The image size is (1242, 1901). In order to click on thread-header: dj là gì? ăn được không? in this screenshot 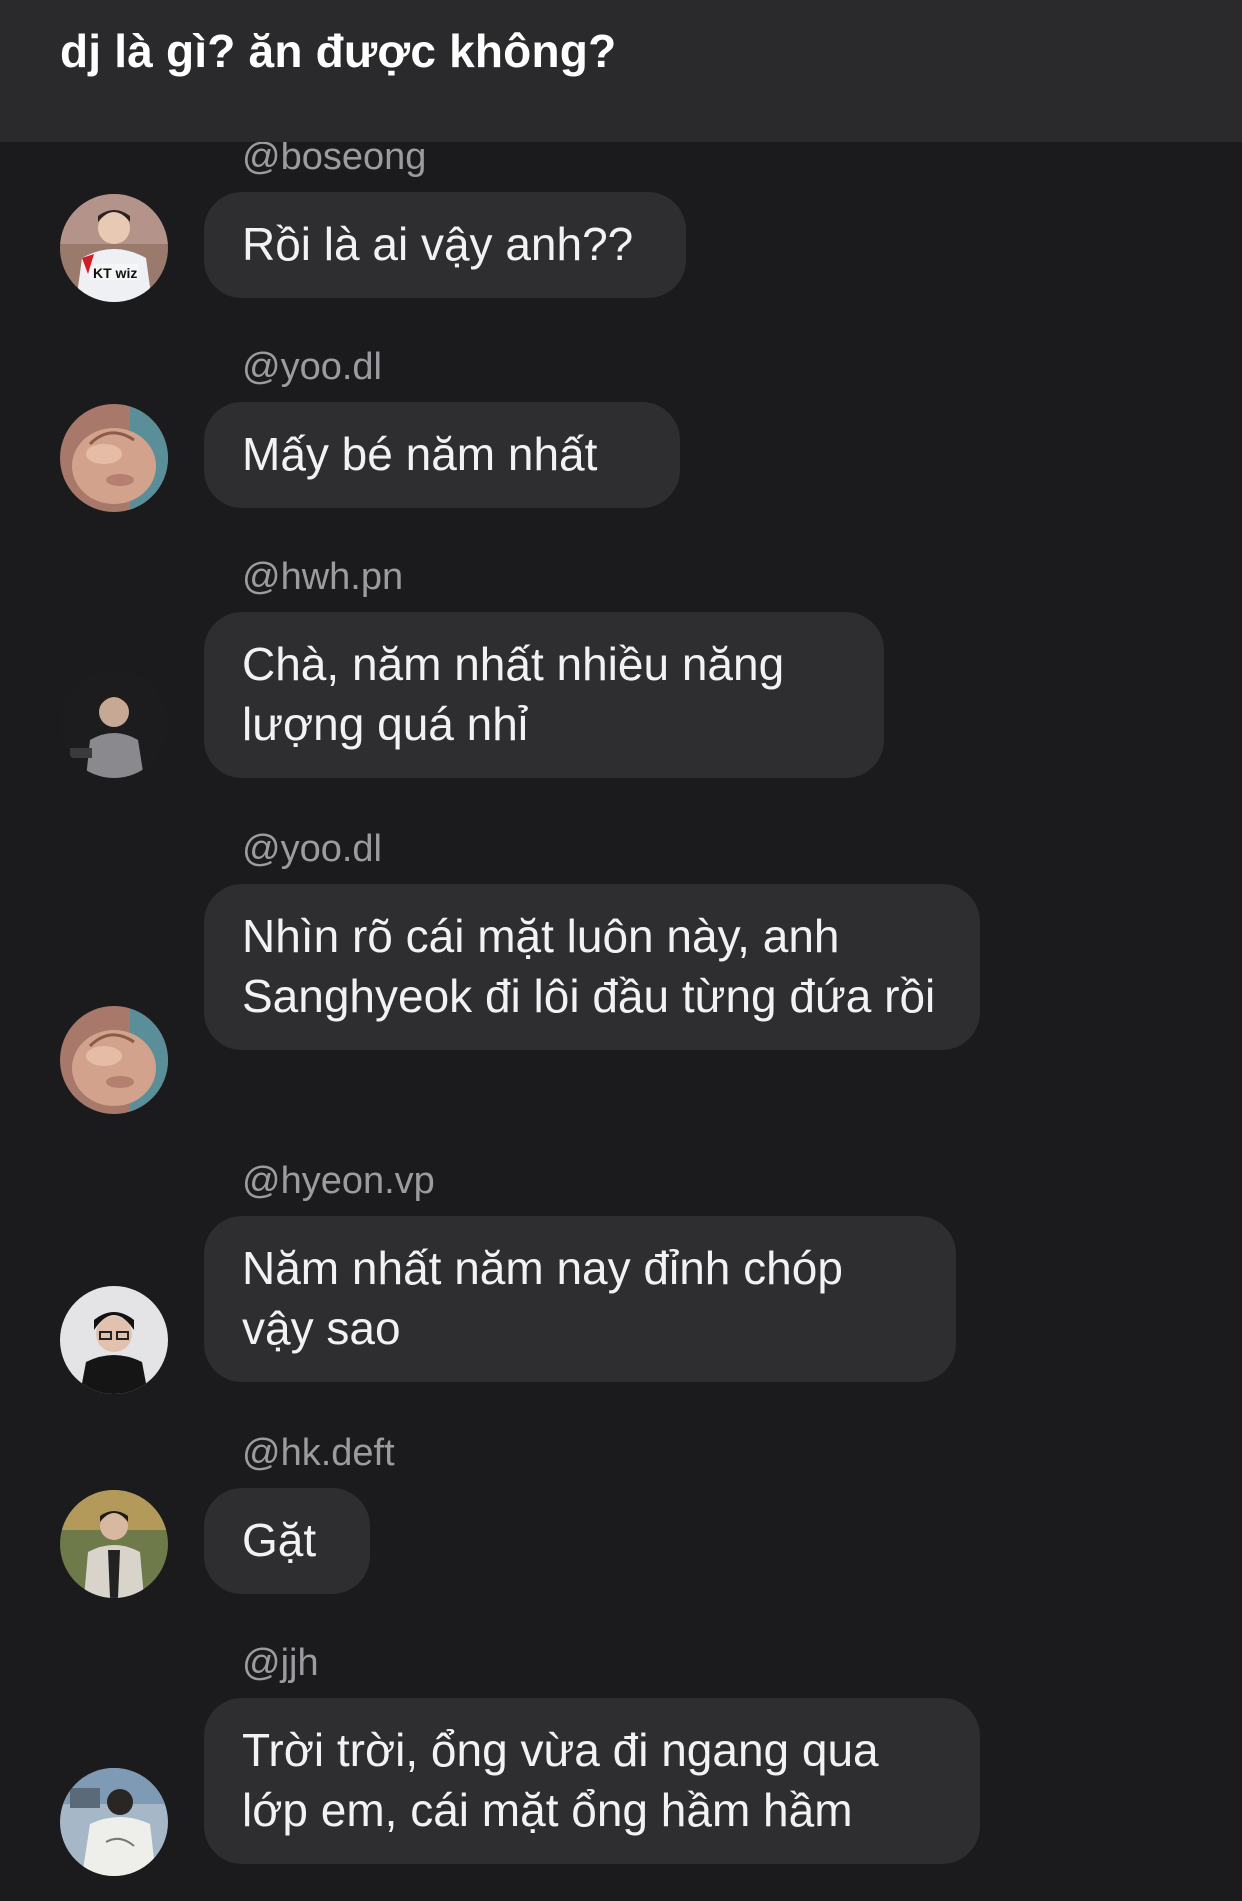, I will do `click(621, 71)`.